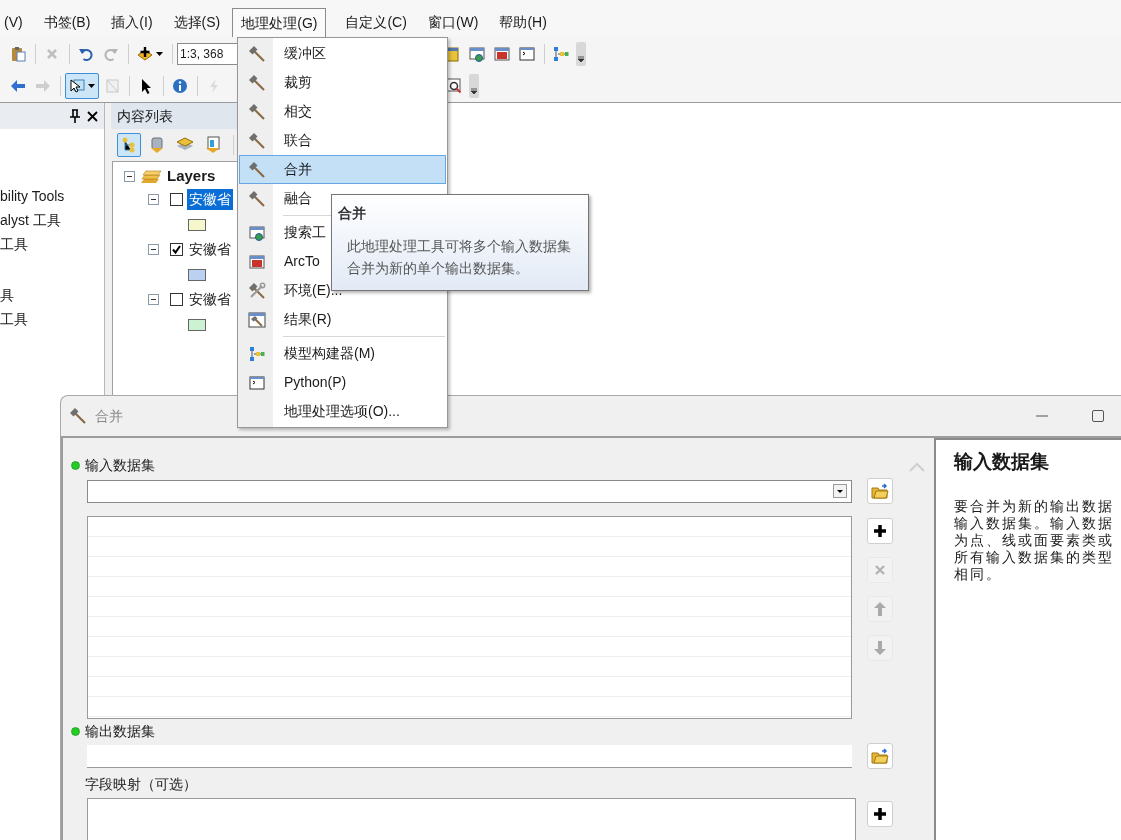 The height and width of the screenshot is (840, 1121). What do you see at coordinates (109, 416) in the screenshot?
I see `window-title: 合并` at bounding box center [109, 416].